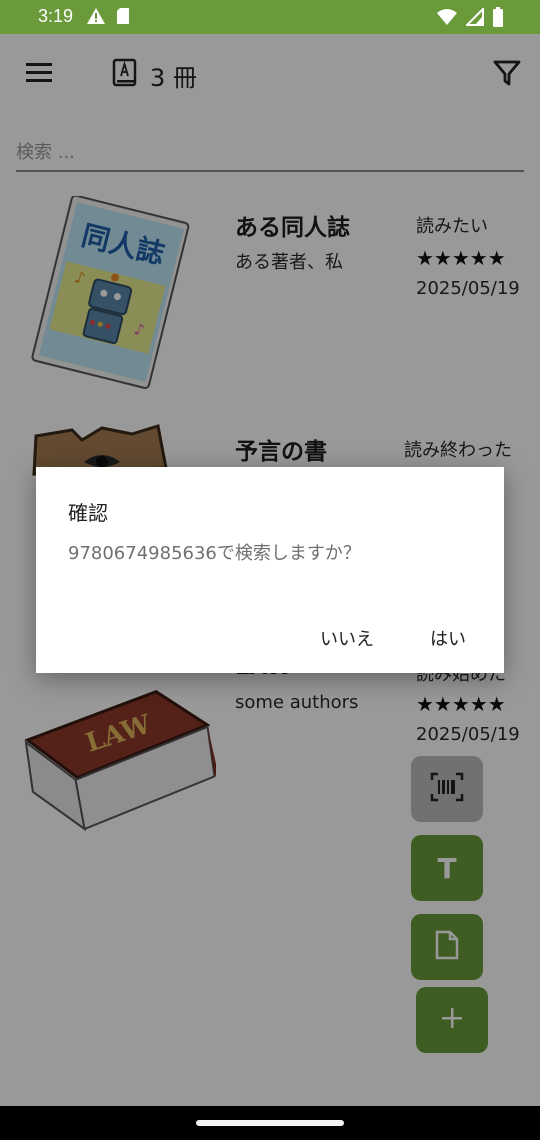  What do you see at coordinates (498, 19) in the screenshot?
I see `battery-icon` at bounding box center [498, 19].